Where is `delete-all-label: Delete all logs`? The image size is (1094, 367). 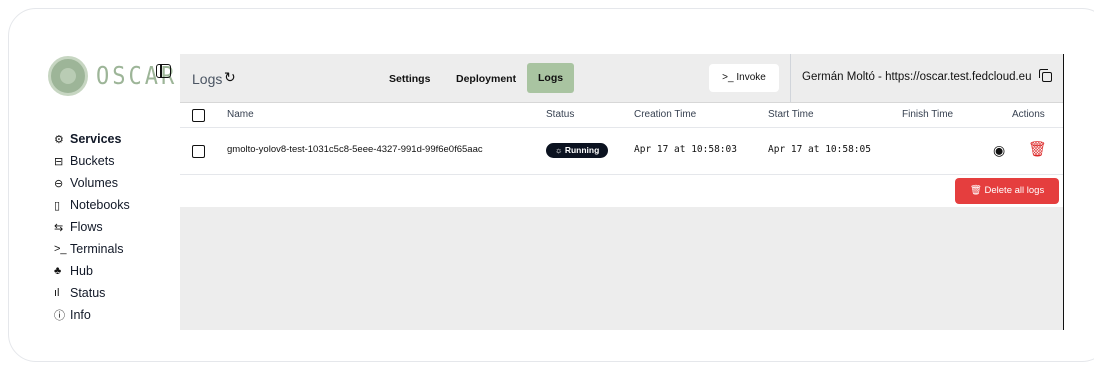
delete-all-label: Delete all logs is located at coordinates (1014, 190).